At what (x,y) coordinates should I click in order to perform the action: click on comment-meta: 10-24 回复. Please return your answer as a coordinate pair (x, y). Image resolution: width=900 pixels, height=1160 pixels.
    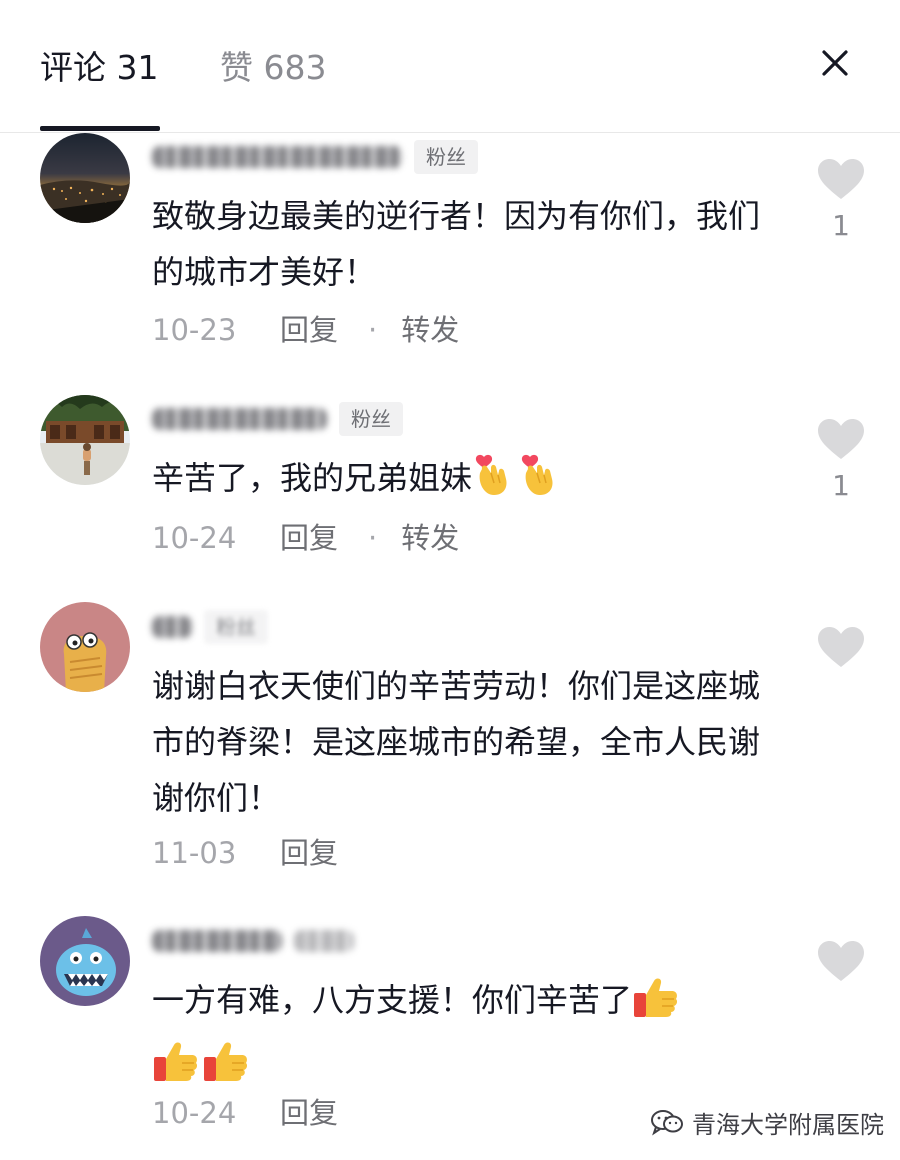
    Looking at the image, I should click on (245, 1113).